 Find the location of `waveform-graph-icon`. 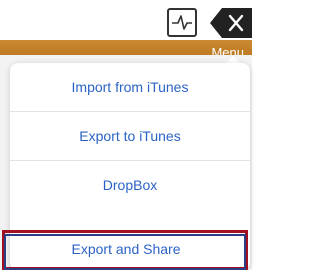

waveform-graph-icon is located at coordinates (182, 22).